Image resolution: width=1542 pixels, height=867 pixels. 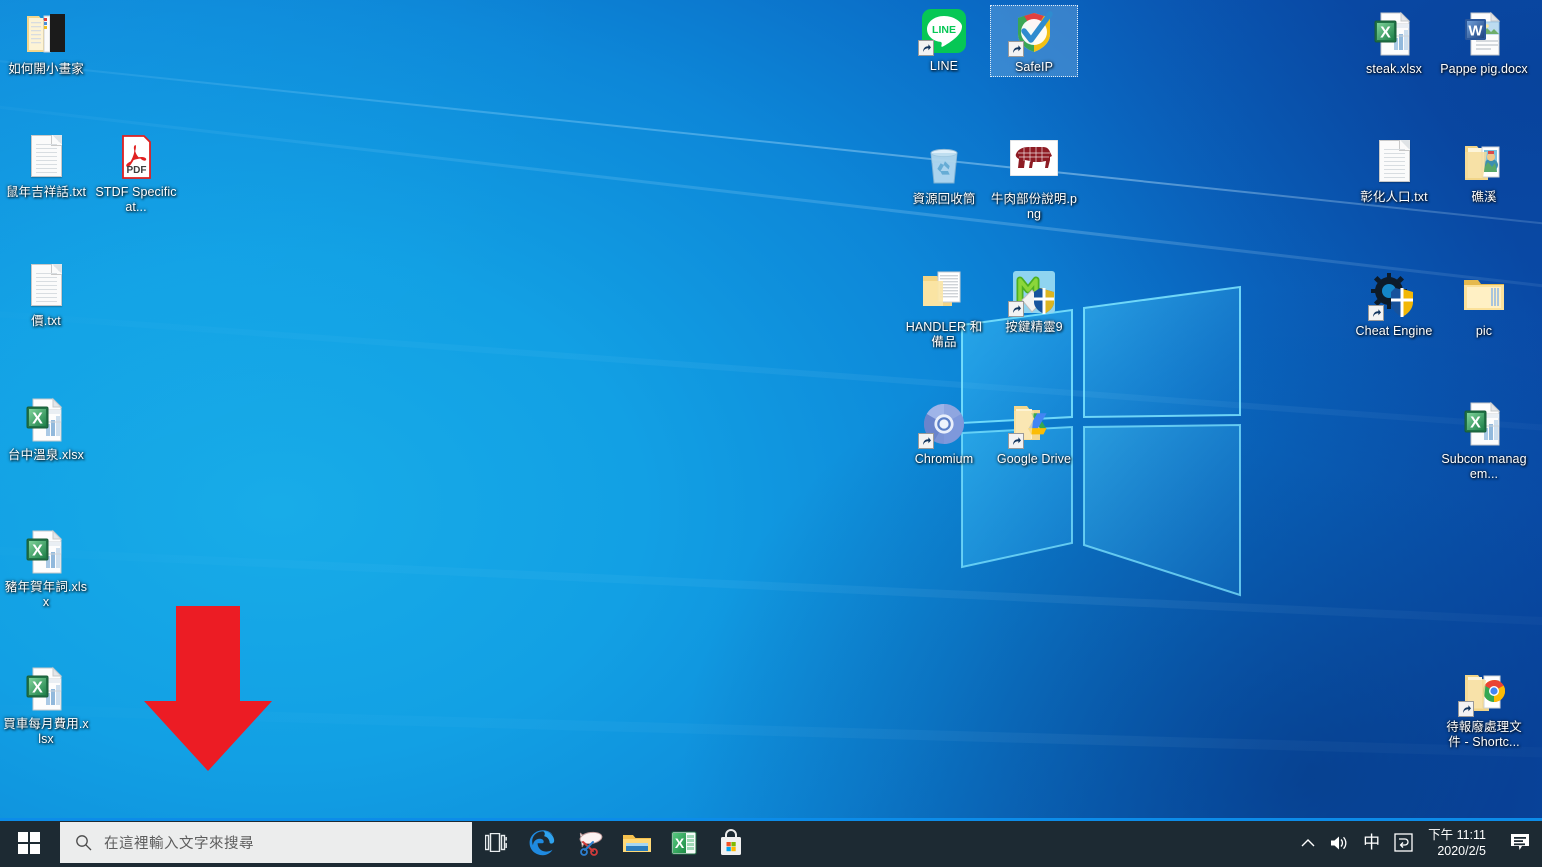 I want to click on desktop-icon-label: Google Drive, so click(x=1034, y=459).